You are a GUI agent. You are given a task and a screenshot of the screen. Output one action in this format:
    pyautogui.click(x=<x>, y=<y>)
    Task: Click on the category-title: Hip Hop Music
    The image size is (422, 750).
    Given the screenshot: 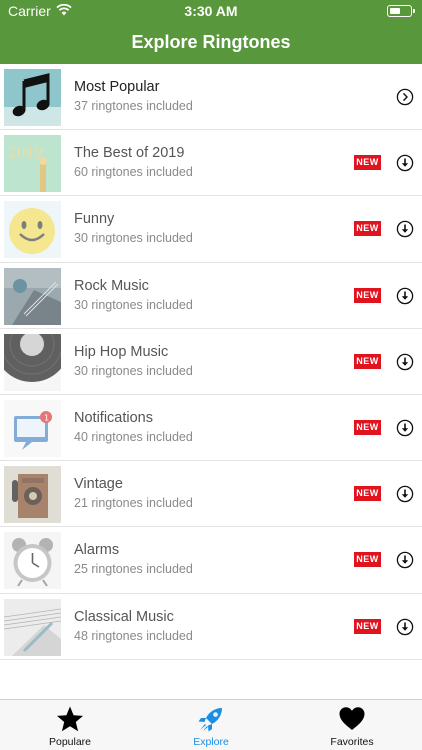 What is the action you would take?
    pyautogui.click(x=121, y=351)
    